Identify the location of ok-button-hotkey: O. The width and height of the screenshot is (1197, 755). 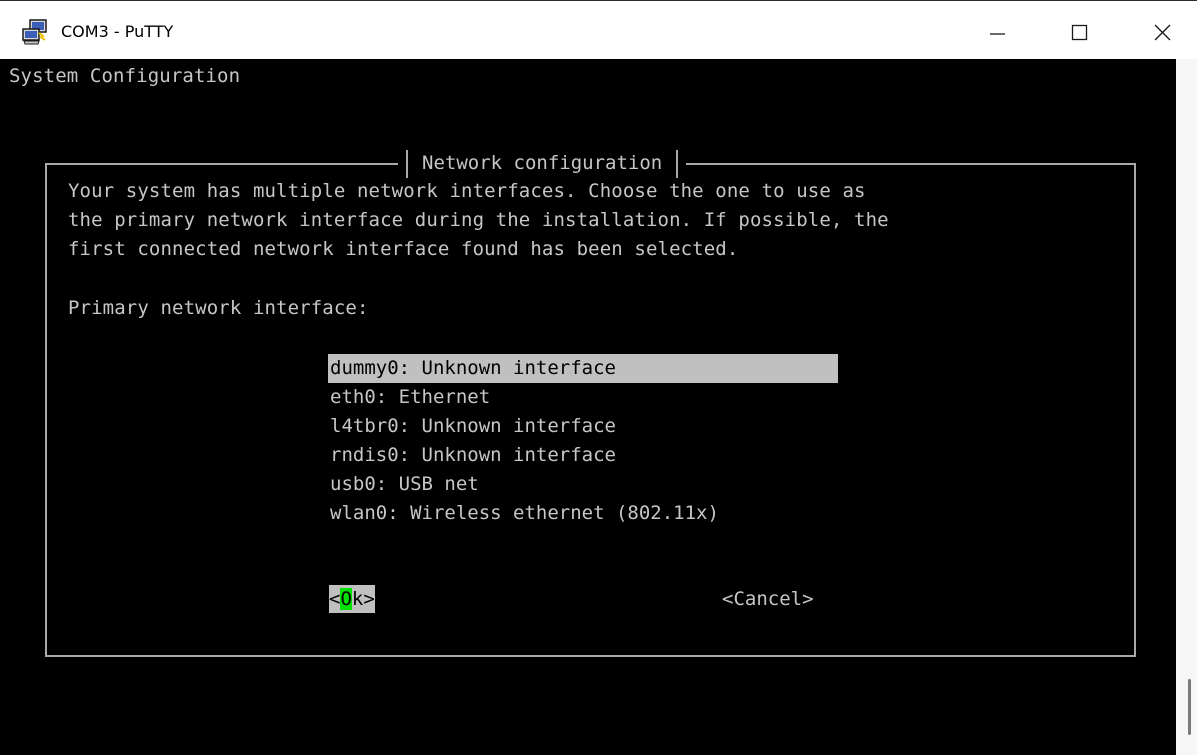
(346, 599).